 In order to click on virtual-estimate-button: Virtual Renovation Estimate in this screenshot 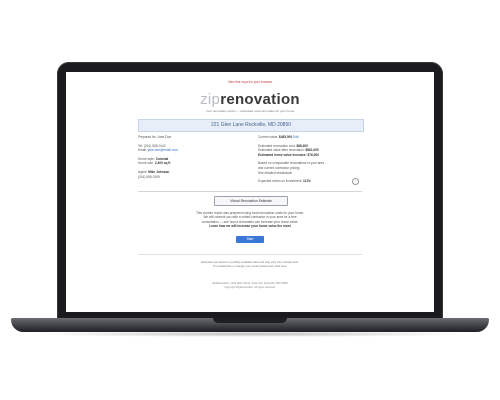, I will do `click(251, 201)`.